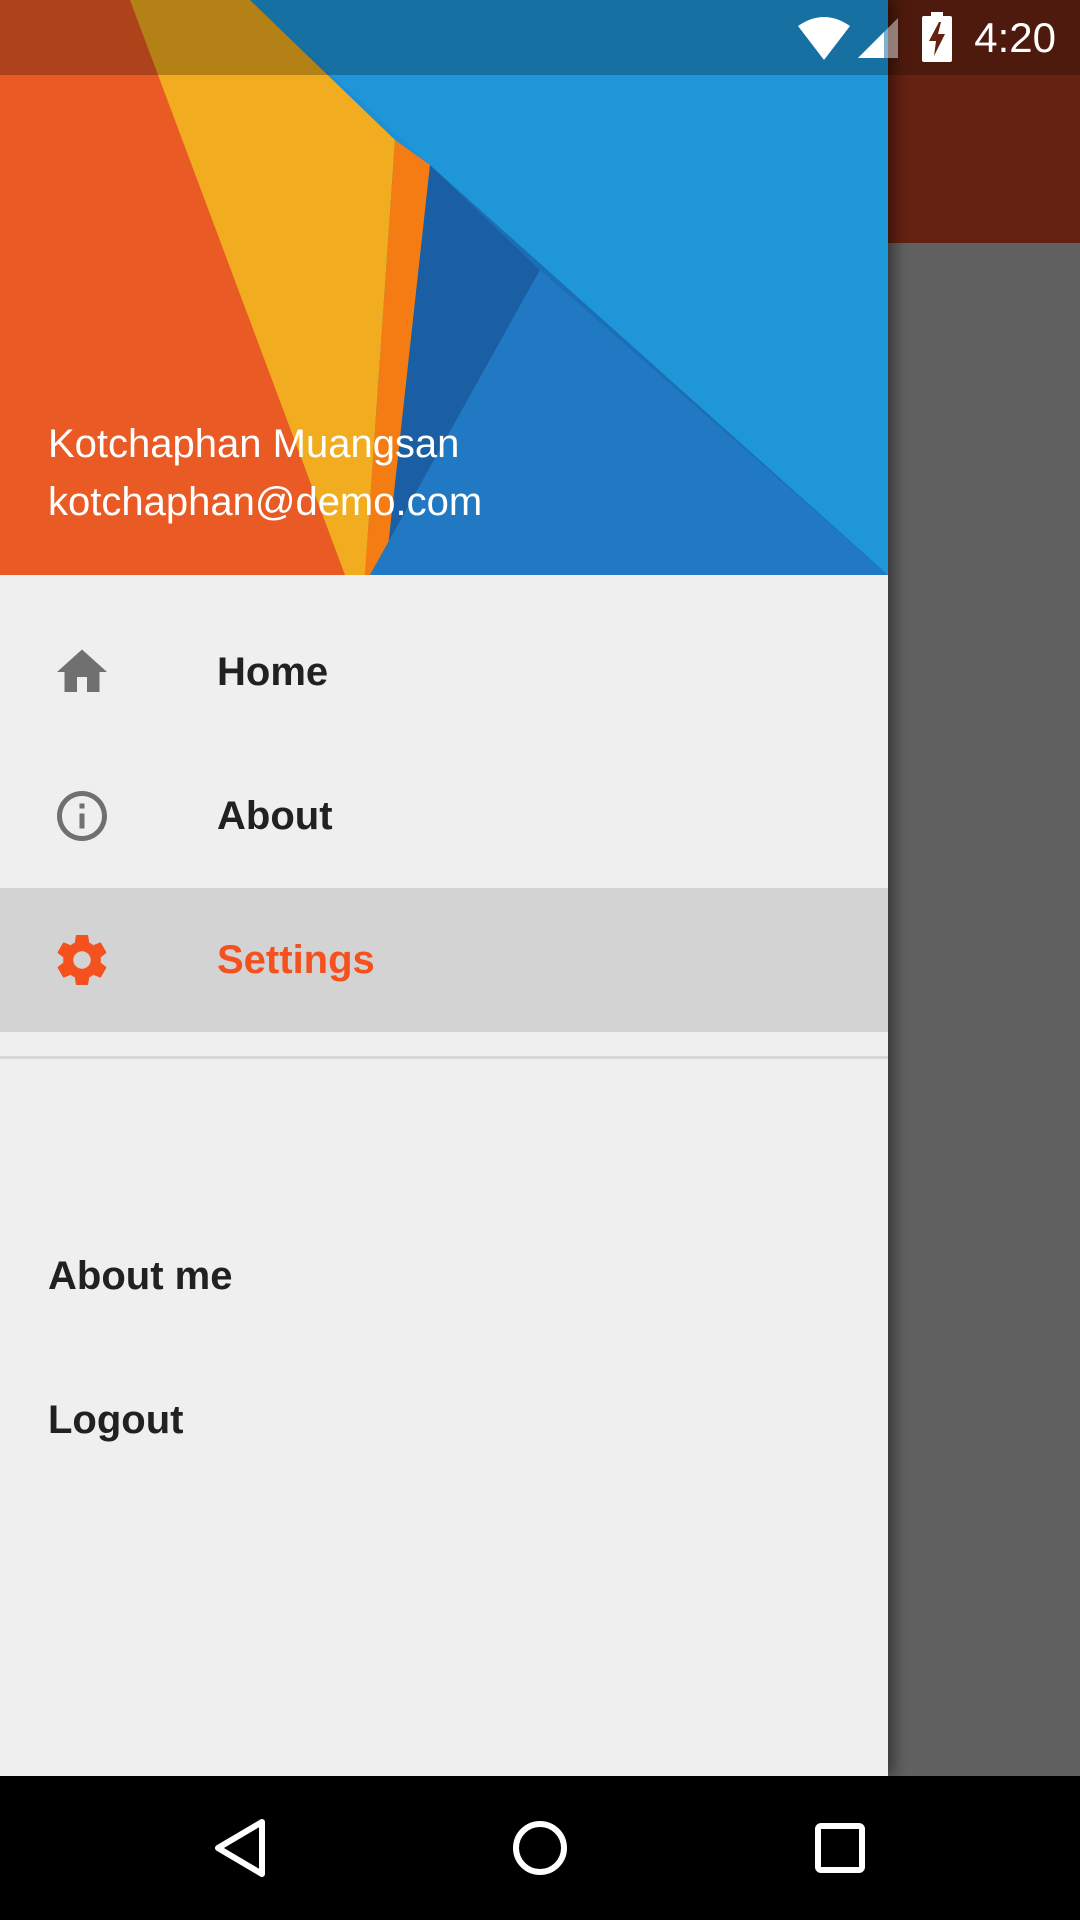  What do you see at coordinates (444, 1057) in the screenshot?
I see `drawer-divider` at bounding box center [444, 1057].